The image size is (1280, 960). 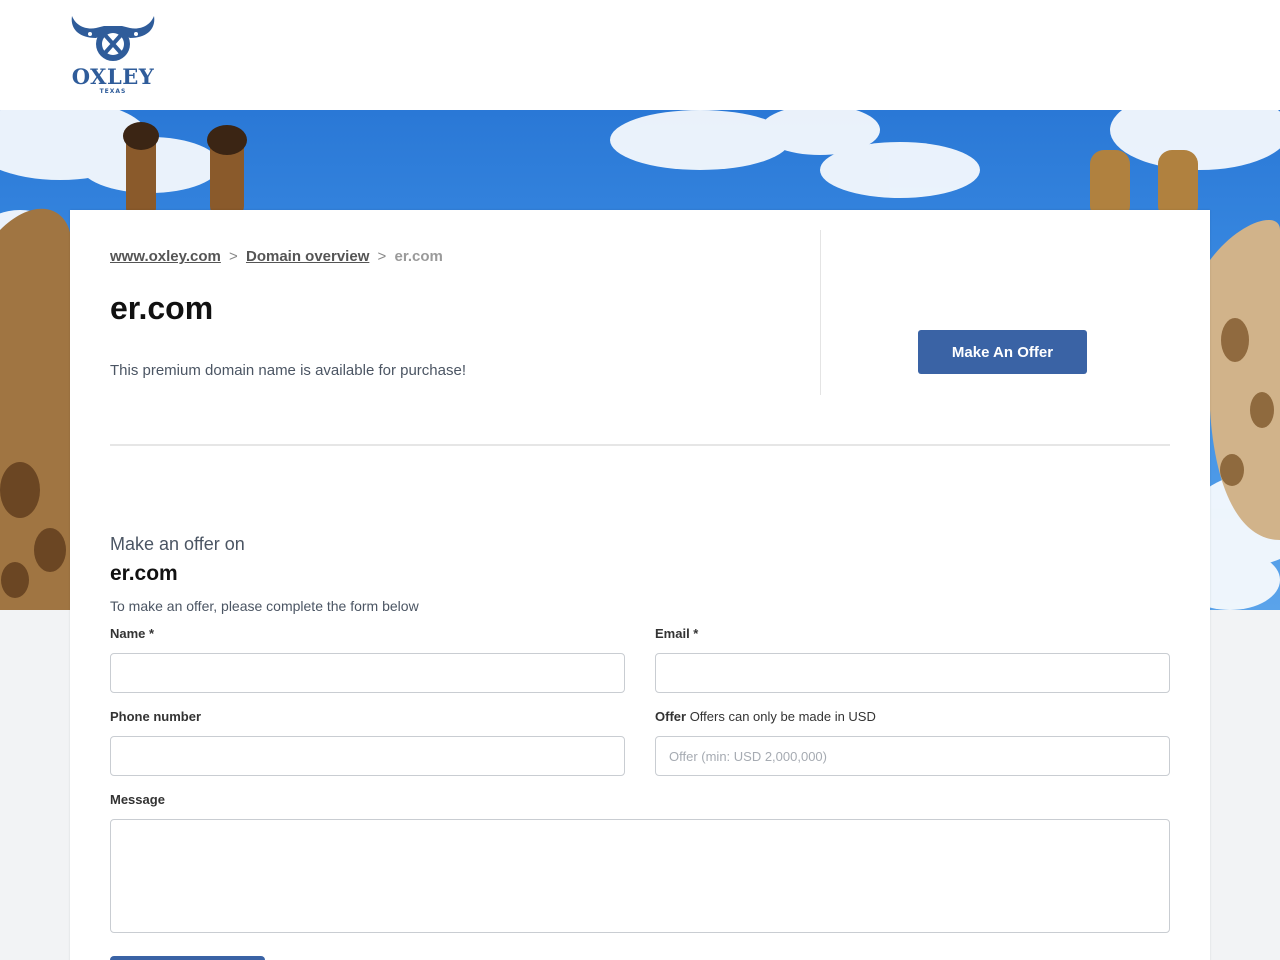 What do you see at coordinates (640, 445) in the screenshot?
I see `section-divider` at bounding box center [640, 445].